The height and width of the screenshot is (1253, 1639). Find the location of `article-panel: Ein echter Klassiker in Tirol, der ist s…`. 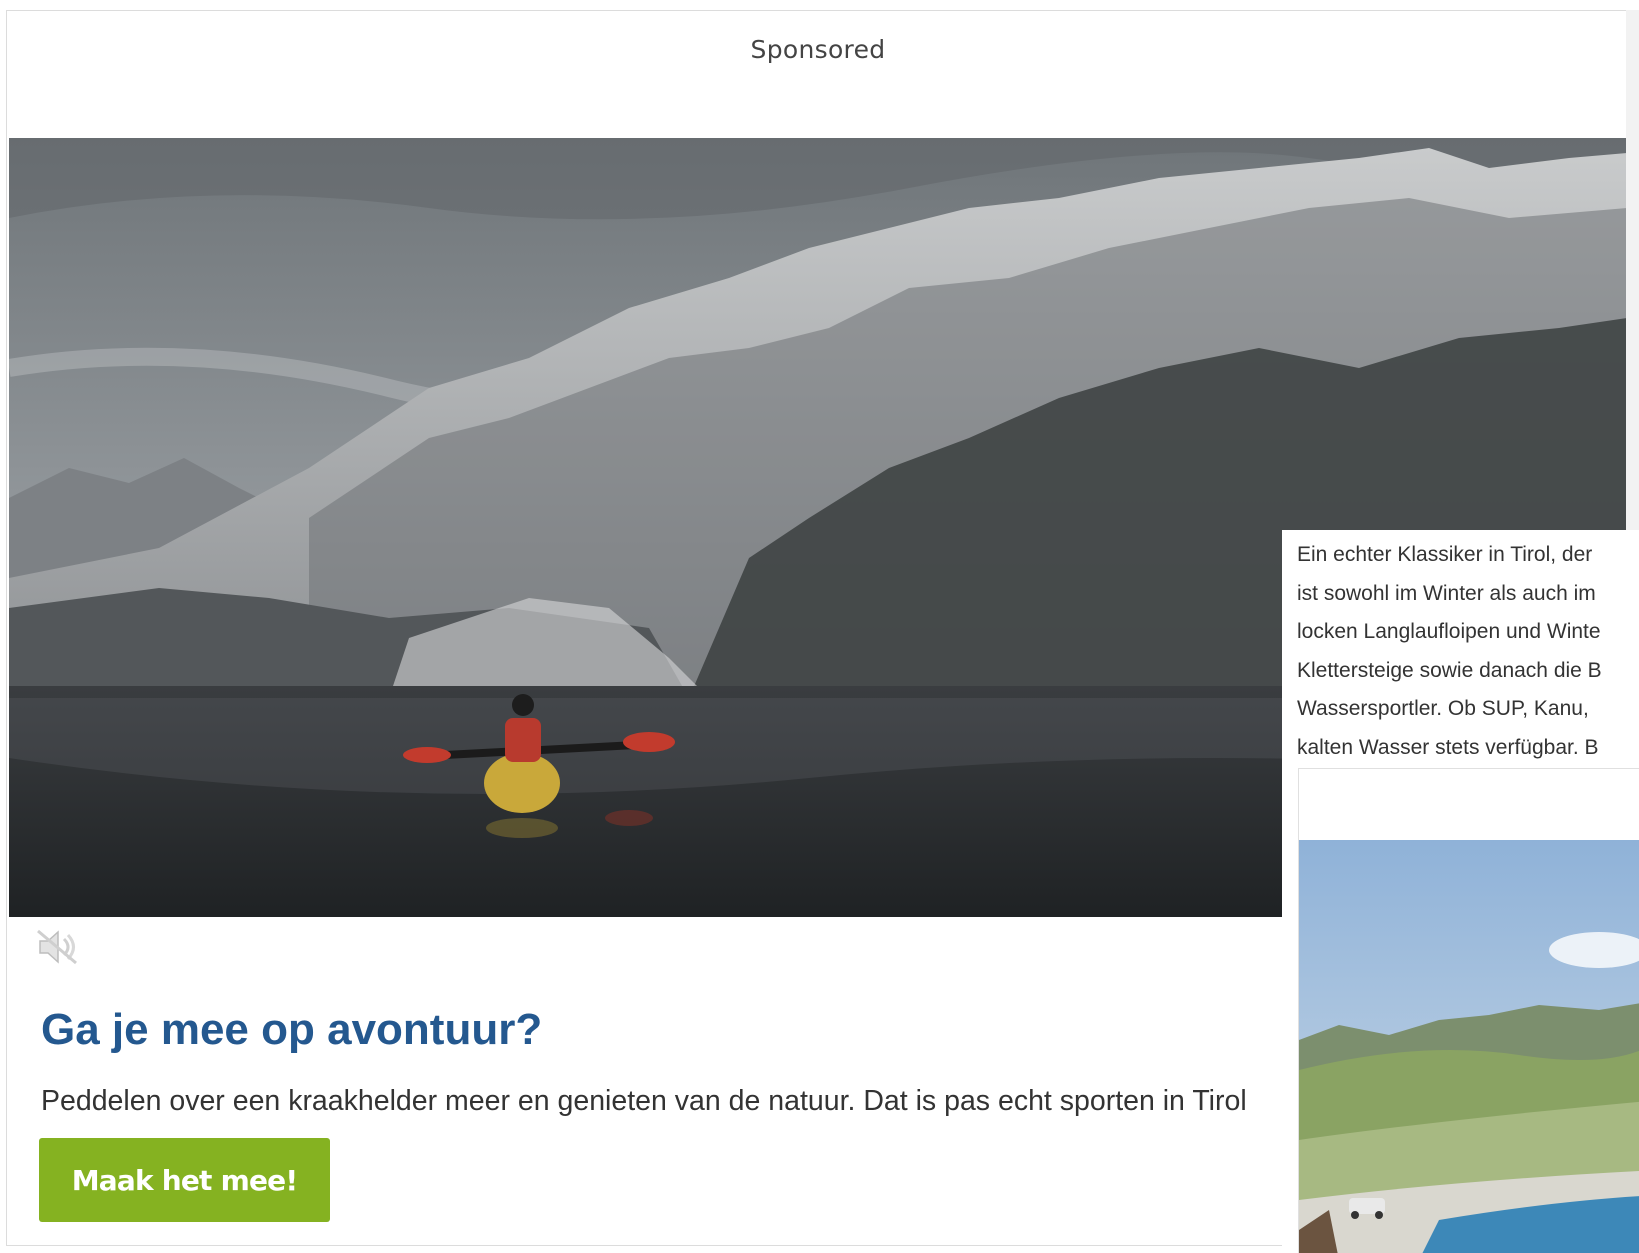

article-panel: Ein echter Klassiker in Tirol, der ist s… is located at coordinates (1460, 891).